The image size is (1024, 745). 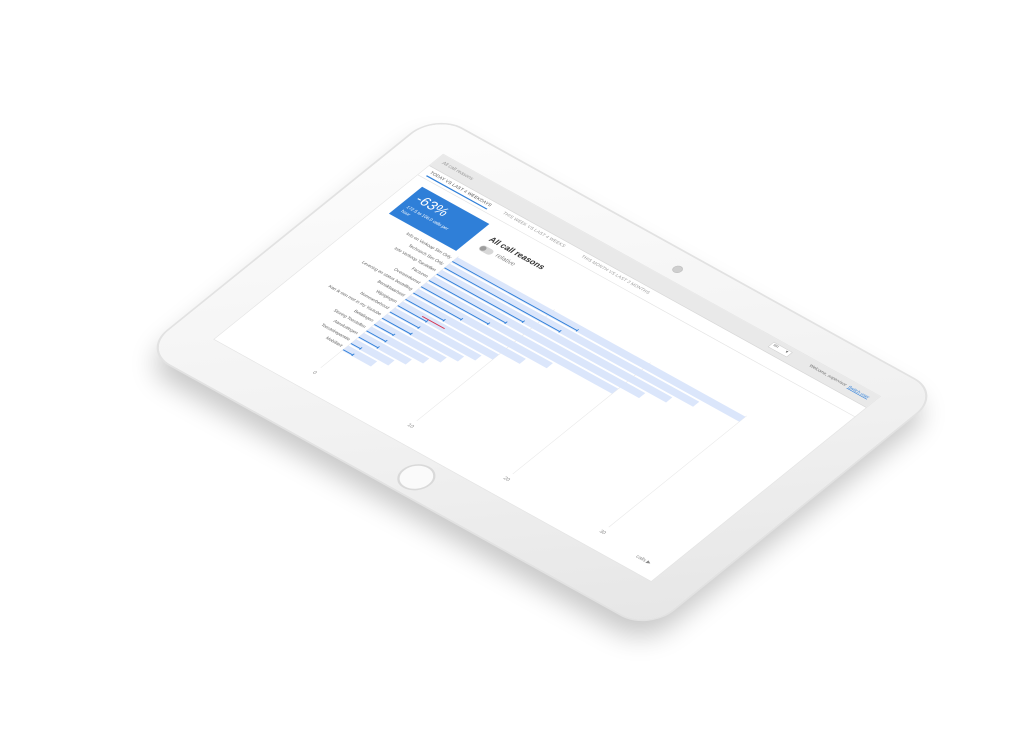 What do you see at coordinates (483, 248) in the screenshot?
I see `toggle-knob` at bounding box center [483, 248].